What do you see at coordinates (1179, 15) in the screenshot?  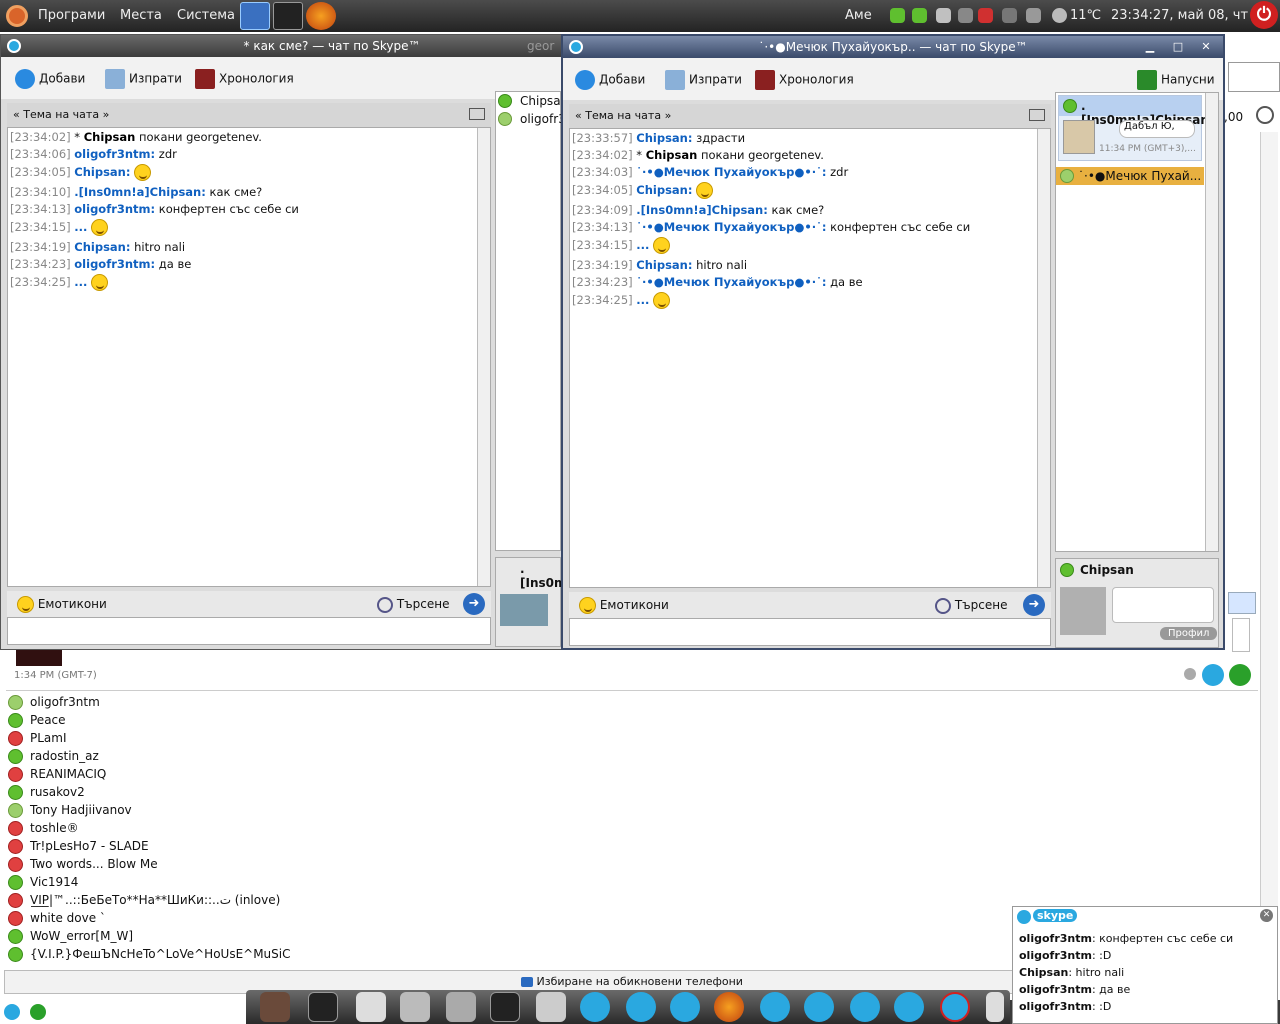 I see `clock: 23:34:27, май 08, чт` at bounding box center [1179, 15].